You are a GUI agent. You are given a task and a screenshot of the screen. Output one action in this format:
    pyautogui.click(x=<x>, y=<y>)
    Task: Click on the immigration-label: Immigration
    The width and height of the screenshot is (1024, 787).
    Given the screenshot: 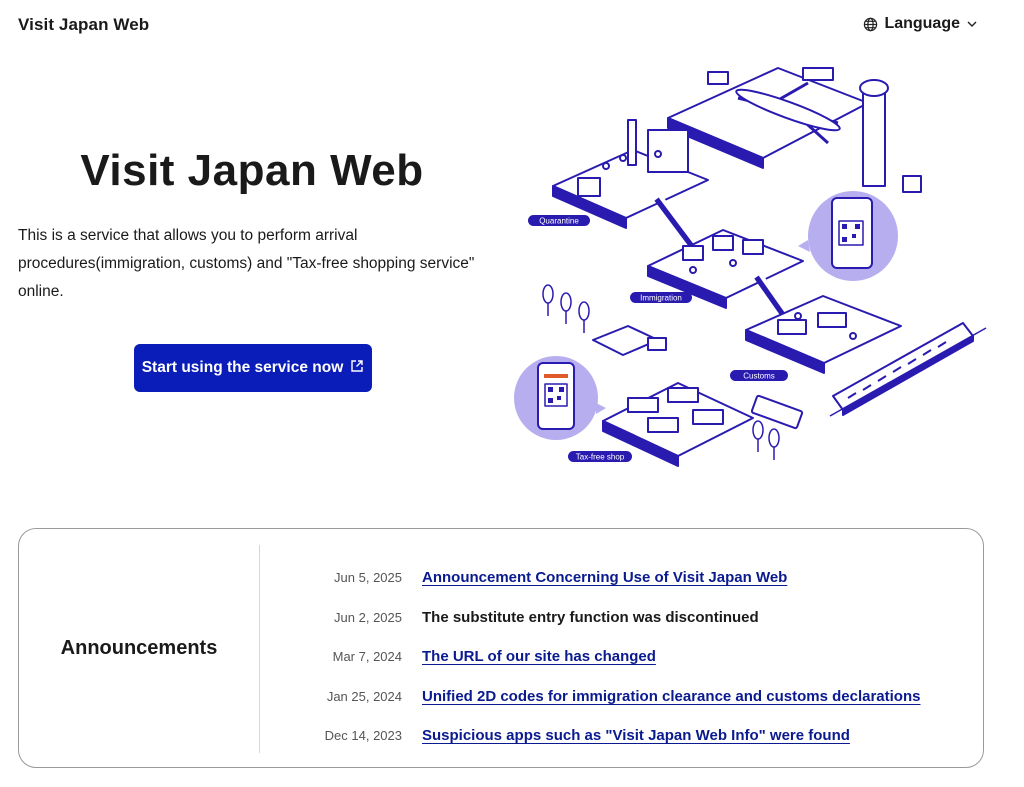 What is the action you would take?
    pyautogui.click(x=661, y=298)
    